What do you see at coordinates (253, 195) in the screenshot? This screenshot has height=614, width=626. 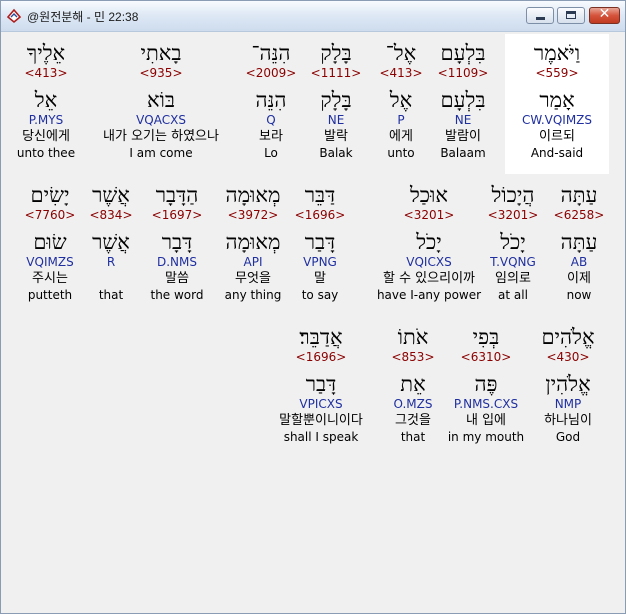 I see `hebrew-word: מְאוּמָה` at bounding box center [253, 195].